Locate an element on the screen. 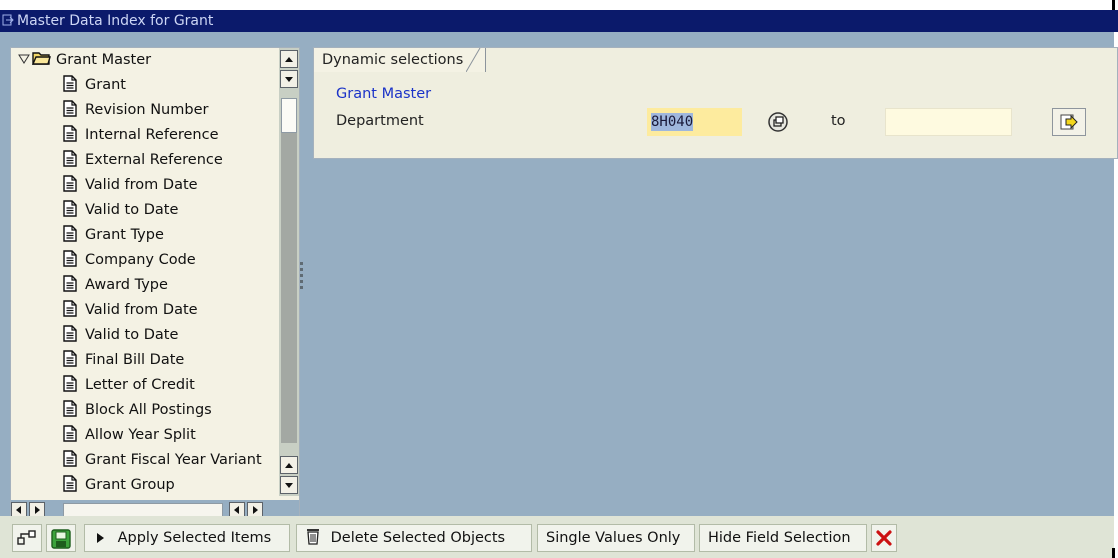  tree-item: Grant is located at coordinates (94, 85).